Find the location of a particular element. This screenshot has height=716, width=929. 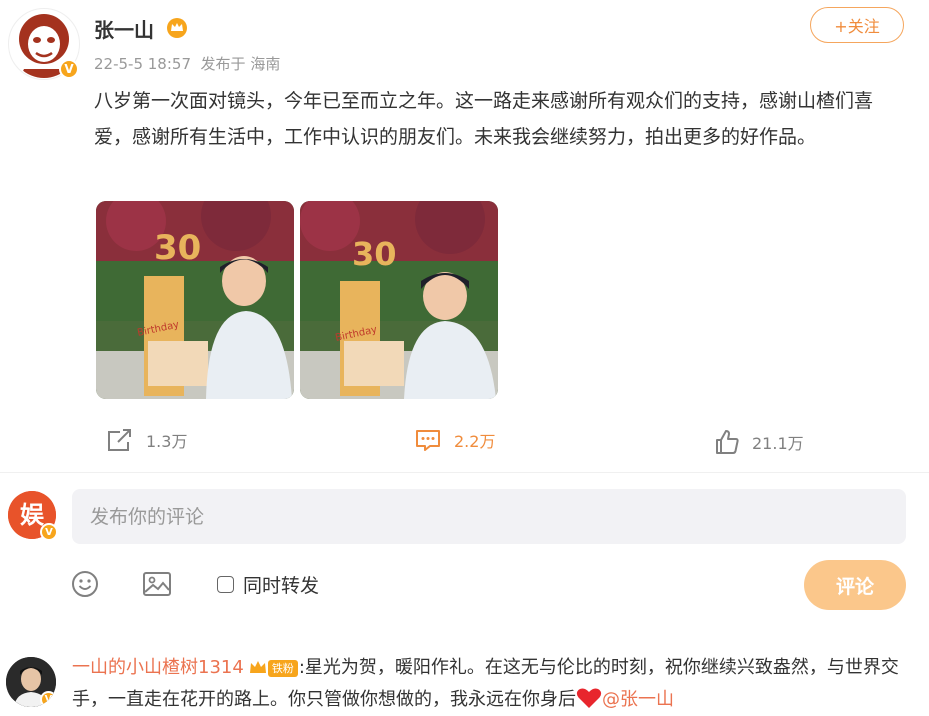

comment-button: 2.2万 is located at coordinates (454, 440).